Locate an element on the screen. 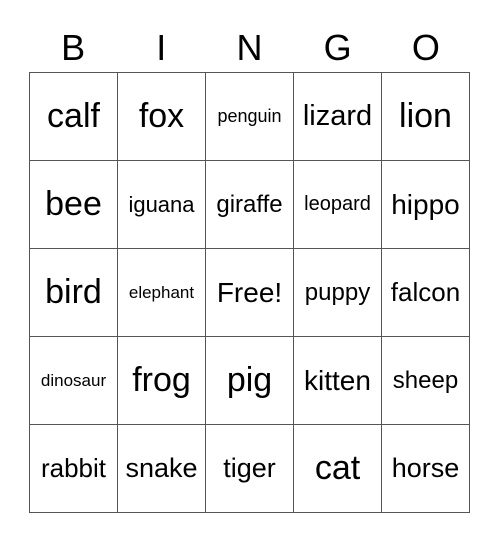  bingo-cell: lion is located at coordinates (426, 117).